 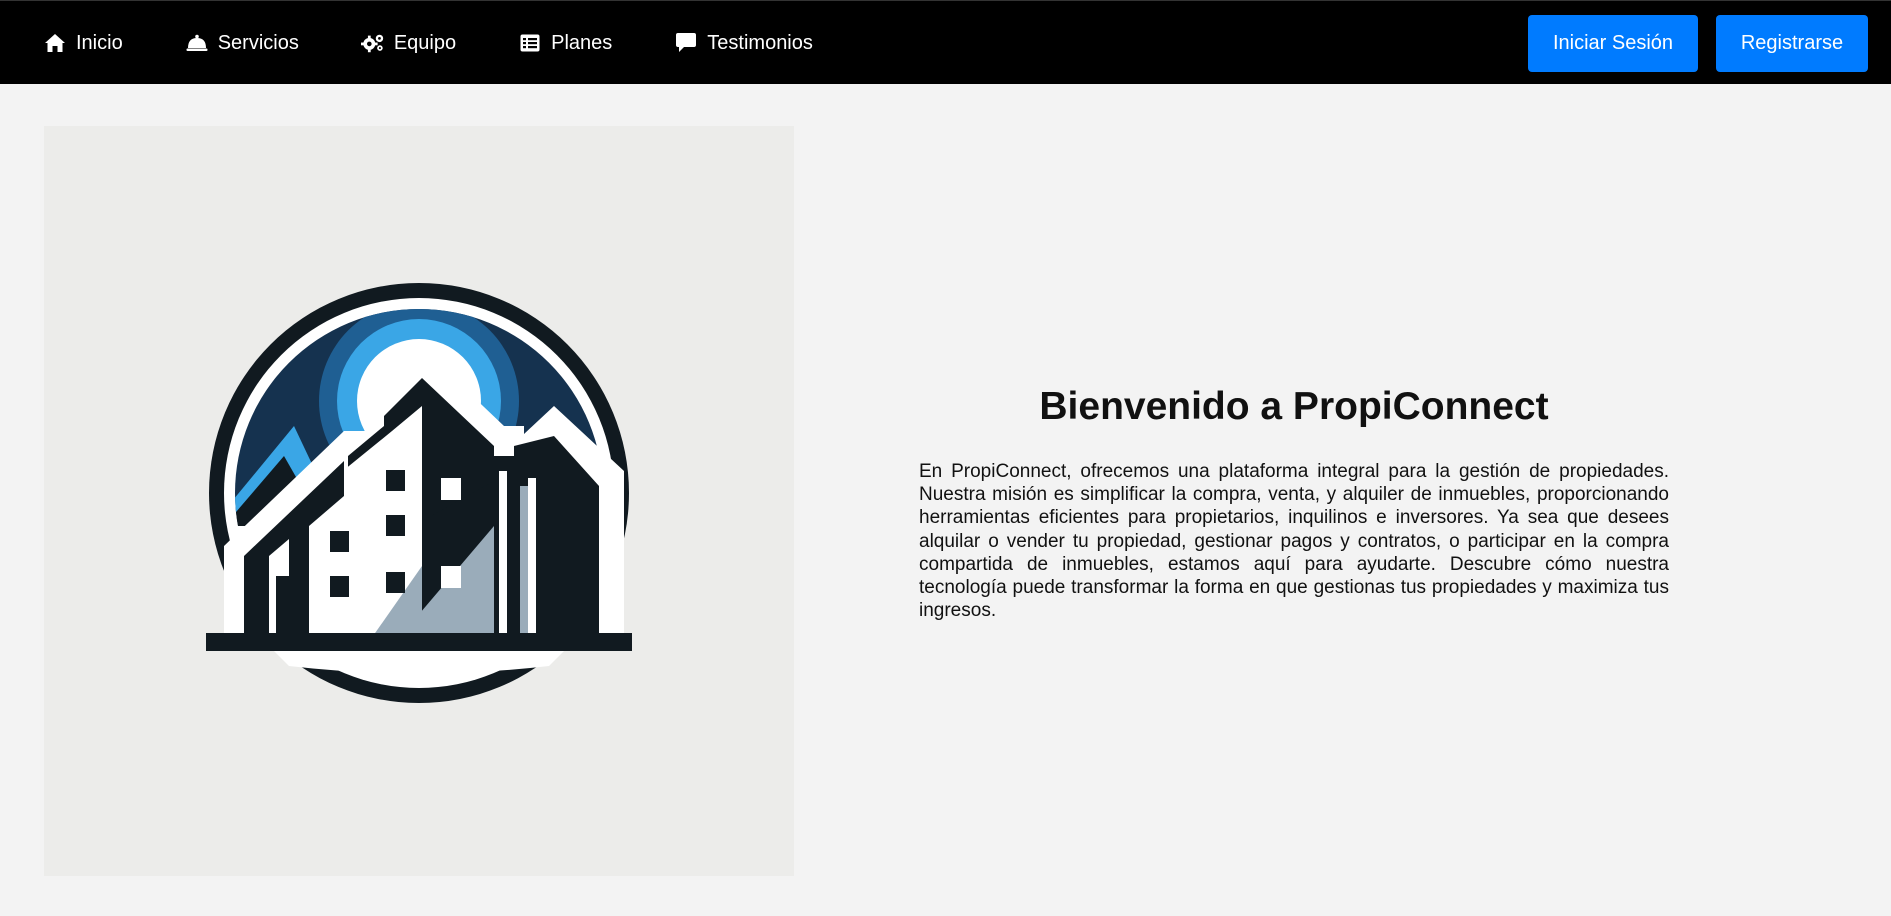 I want to click on nav-link-label: Servicios, so click(x=258, y=42).